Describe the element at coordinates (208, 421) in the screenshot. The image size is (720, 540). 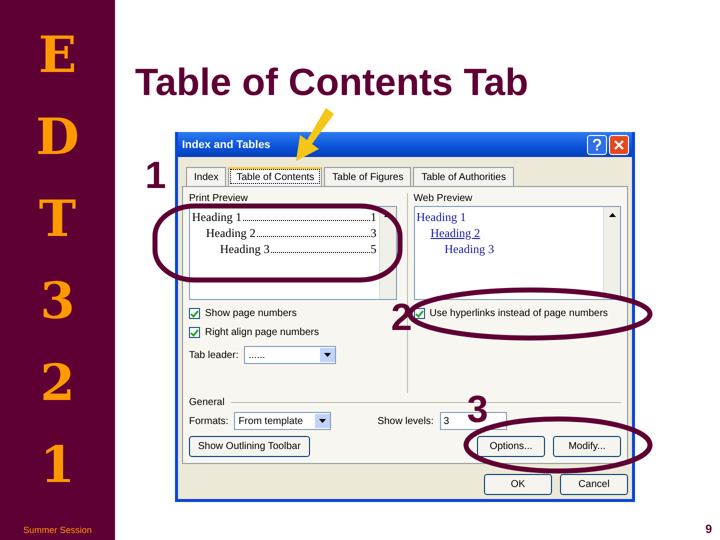
I see `field-label: Formats:` at that location.